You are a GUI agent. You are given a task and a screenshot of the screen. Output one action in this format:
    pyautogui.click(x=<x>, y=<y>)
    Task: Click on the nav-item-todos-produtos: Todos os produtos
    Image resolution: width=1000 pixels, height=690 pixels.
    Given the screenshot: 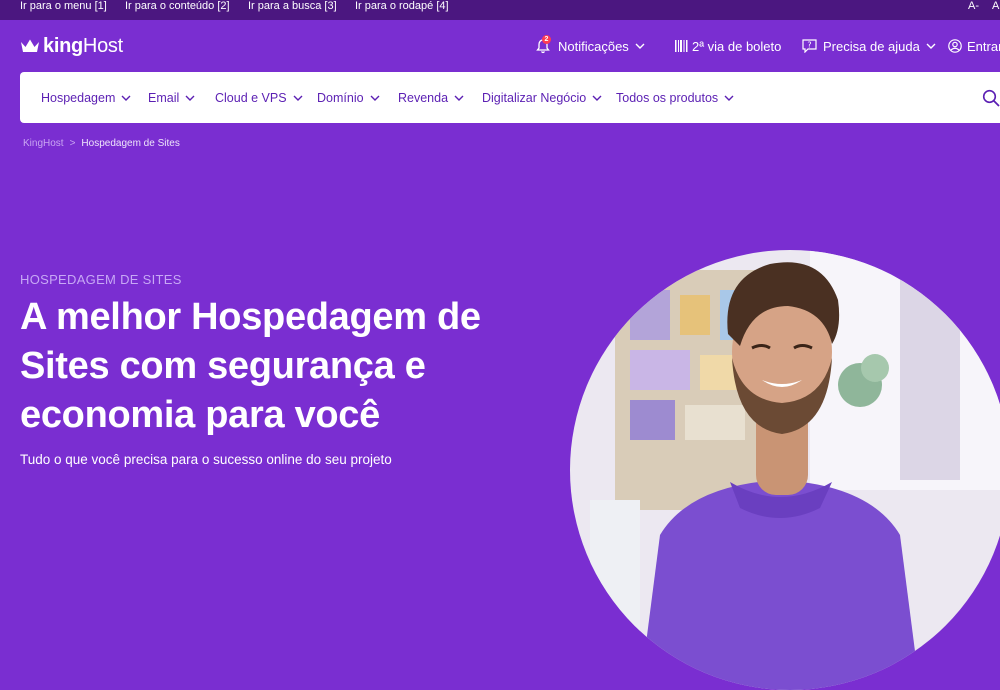 What is the action you would take?
    pyautogui.click(x=675, y=98)
    